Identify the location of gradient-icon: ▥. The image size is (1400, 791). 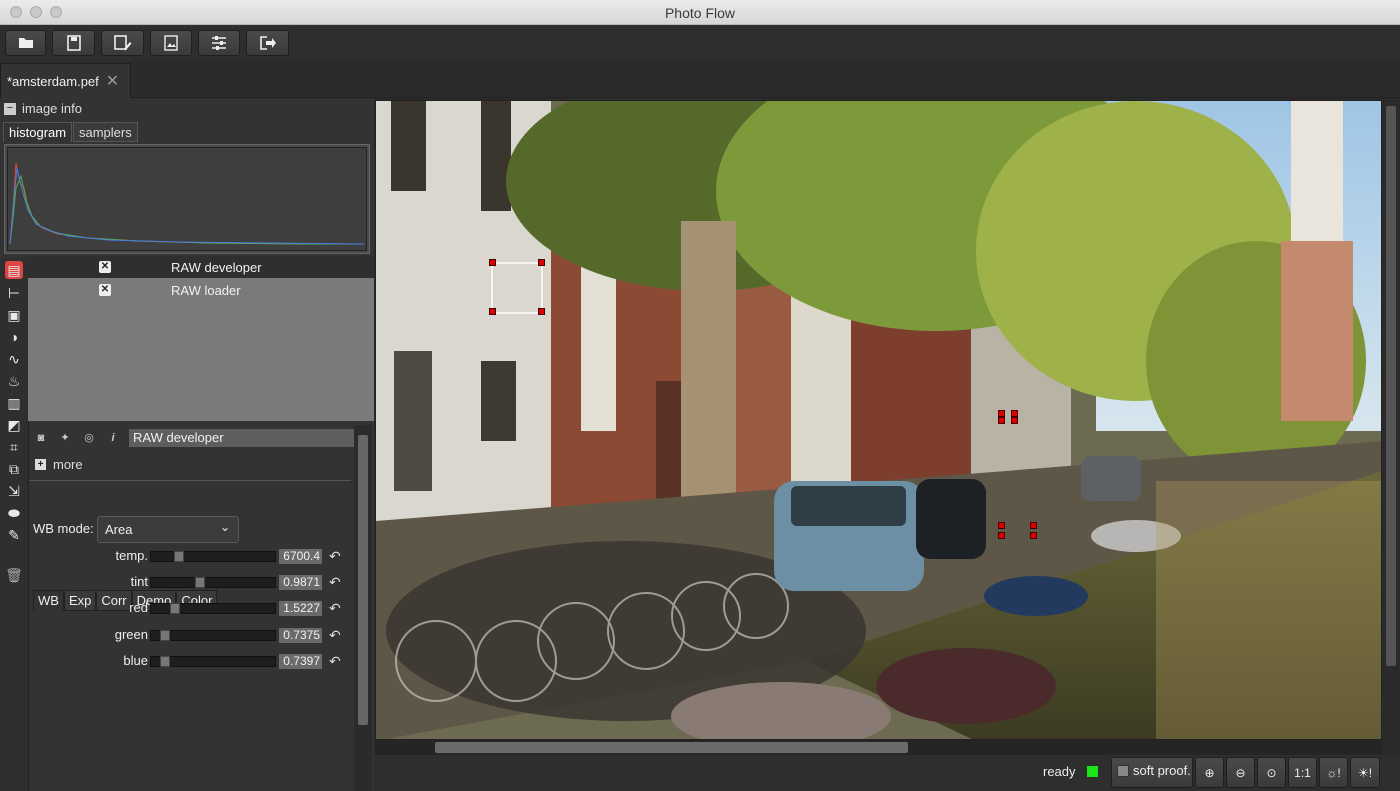
(14, 403).